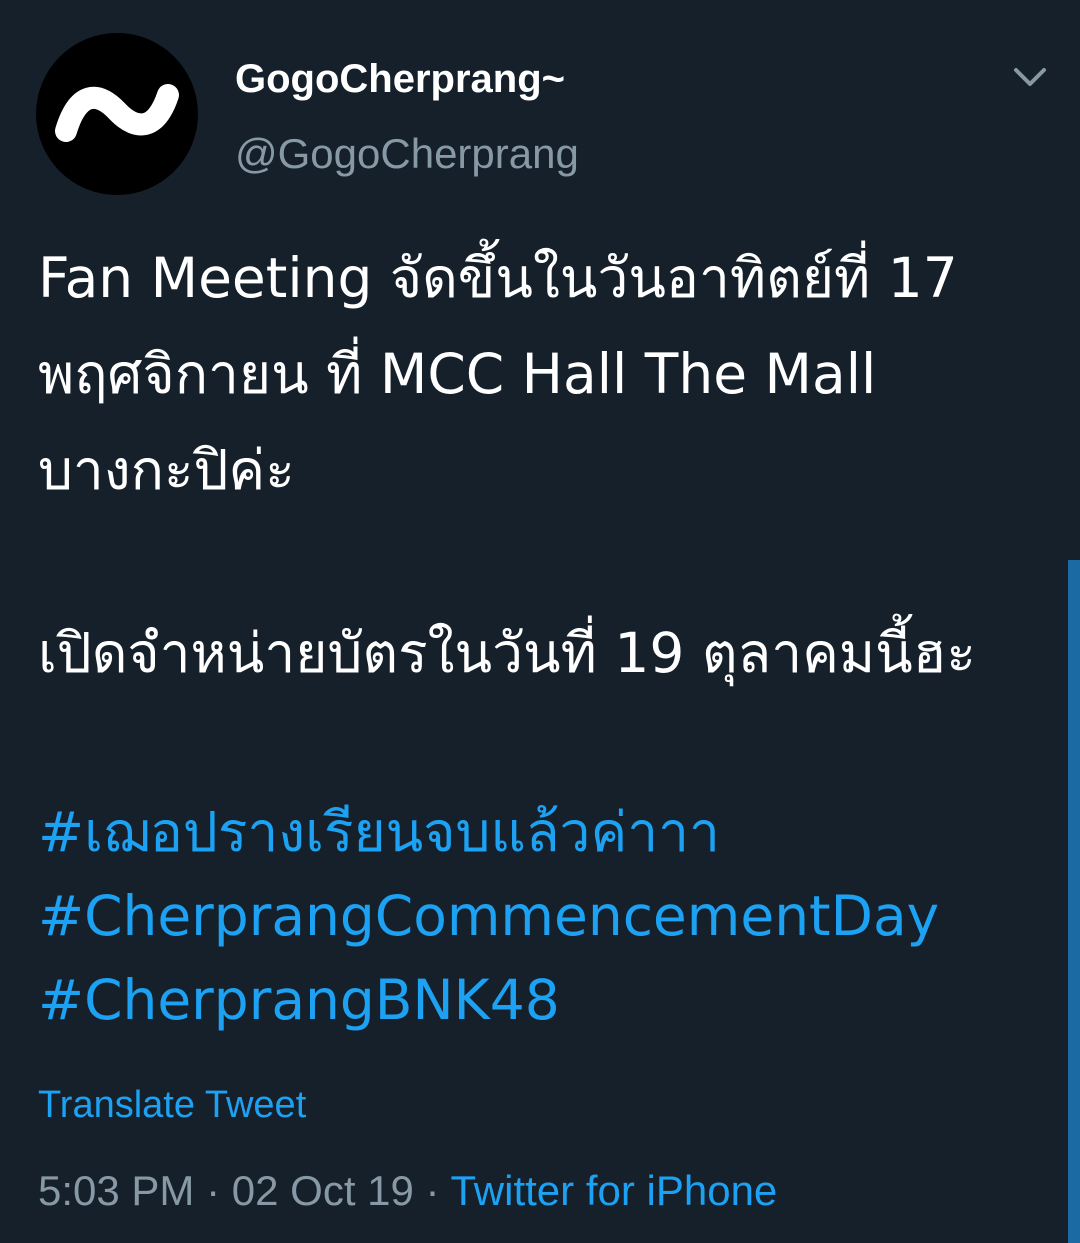 This screenshot has height=1243, width=1080. I want to click on avatar, so click(117, 114).